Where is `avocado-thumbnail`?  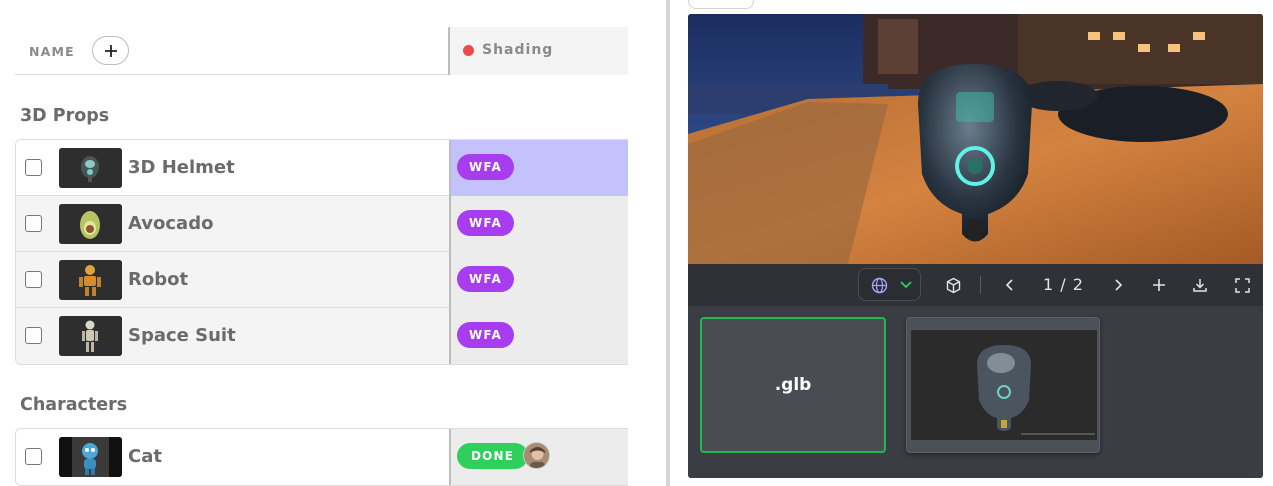
avocado-thumbnail is located at coordinates (90, 224).